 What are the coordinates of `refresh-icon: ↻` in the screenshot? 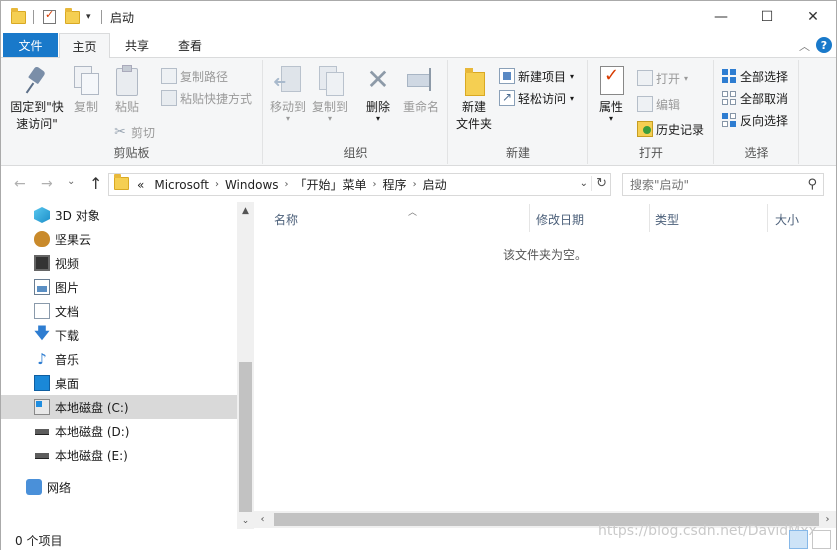 It's located at (599, 183).